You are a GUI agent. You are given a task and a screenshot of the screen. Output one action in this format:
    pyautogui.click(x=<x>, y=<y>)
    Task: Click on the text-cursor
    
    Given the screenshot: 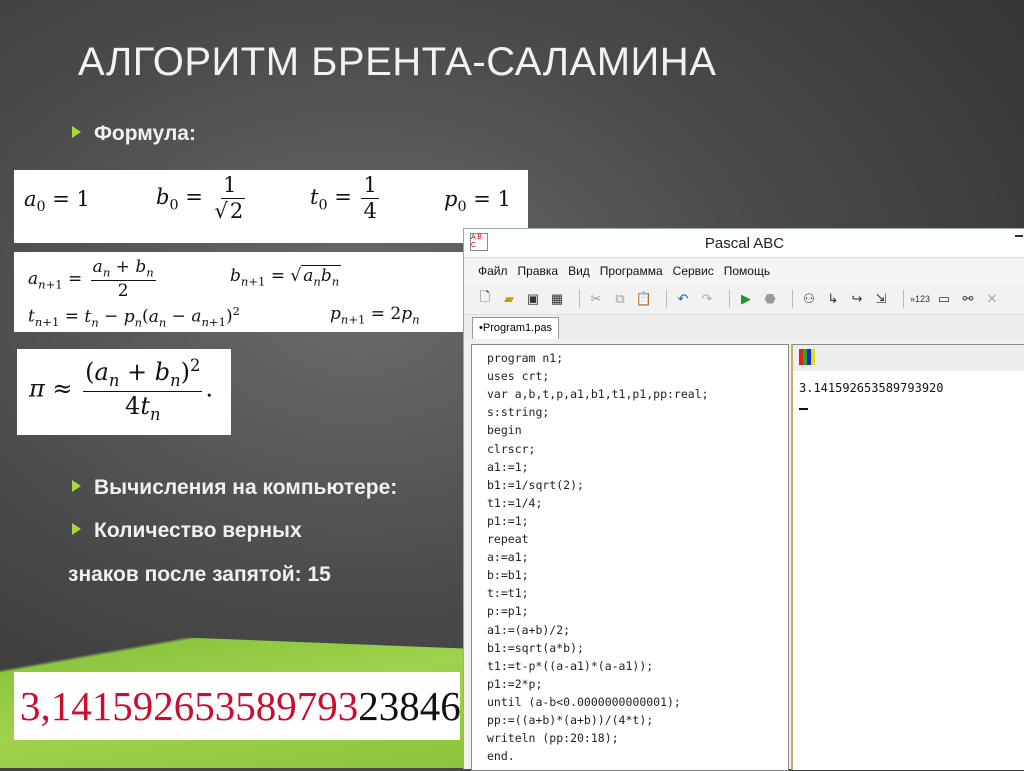 What is the action you would take?
    pyautogui.click(x=803, y=409)
    